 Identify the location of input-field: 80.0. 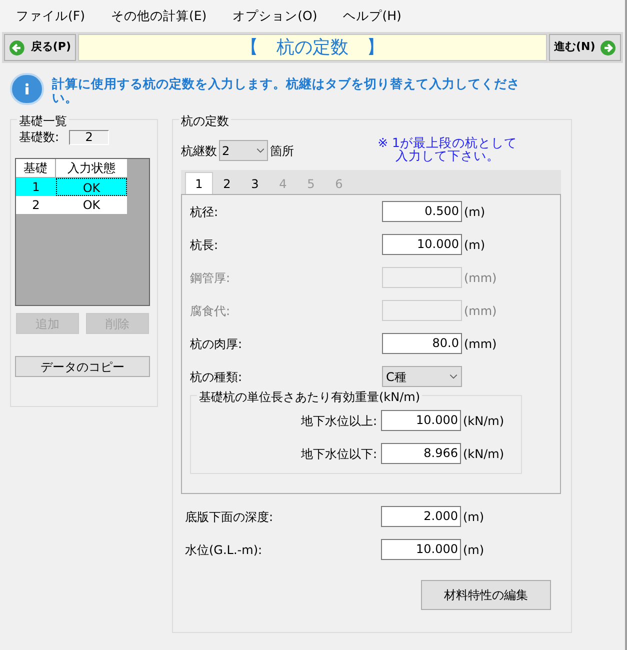
(422, 343).